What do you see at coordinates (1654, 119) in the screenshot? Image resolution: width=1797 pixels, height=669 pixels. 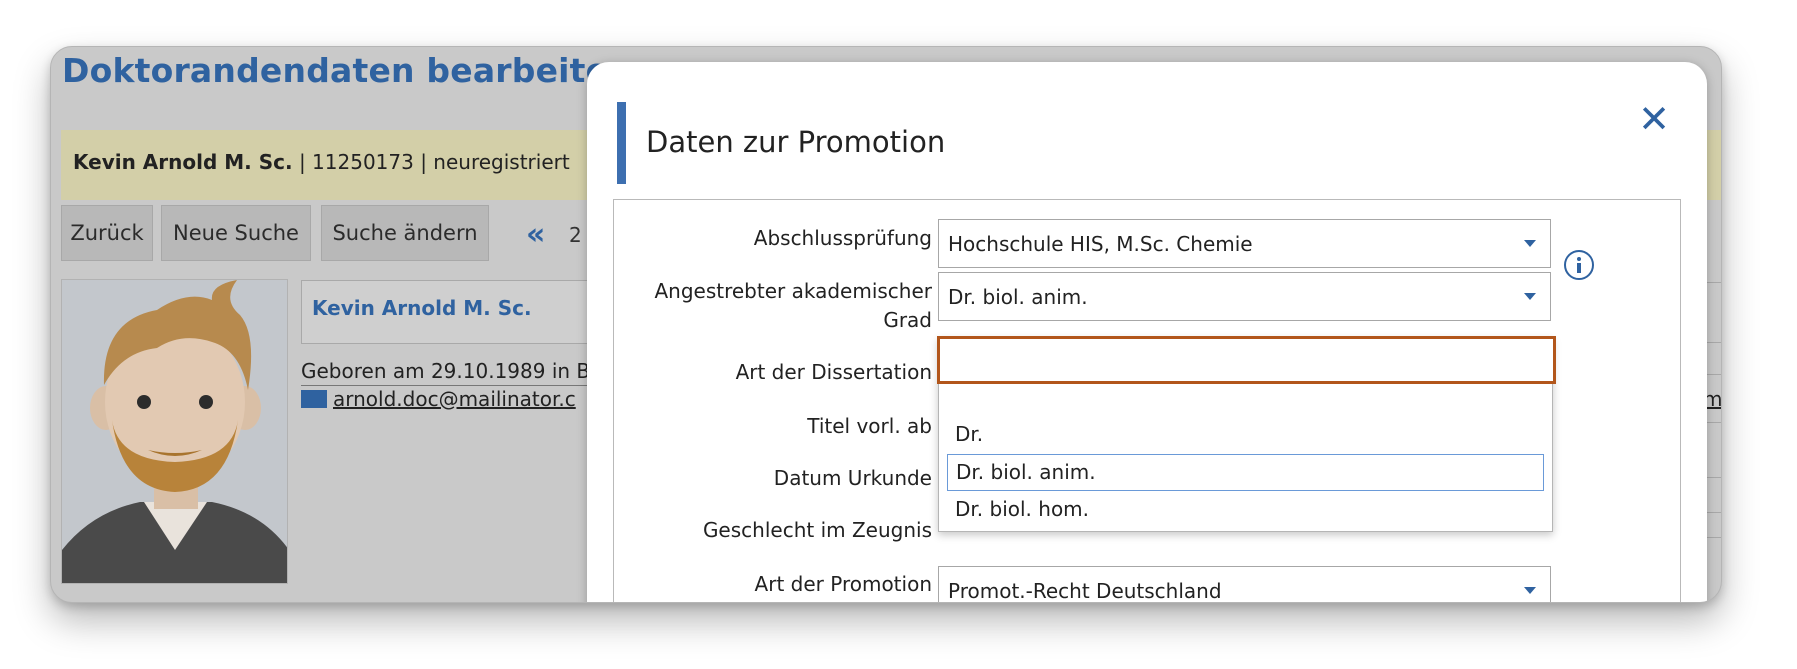 I see `close-icon: ✕` at bounding box center [1654, 119].